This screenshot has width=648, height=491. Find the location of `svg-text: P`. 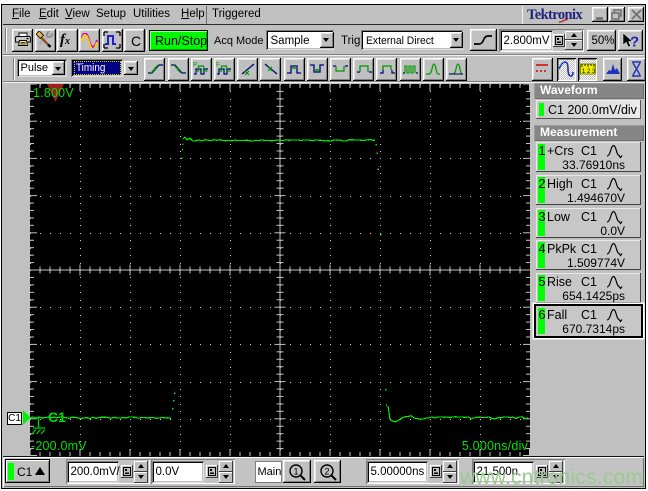

svg-text: P is located at coordinates (195, 65).